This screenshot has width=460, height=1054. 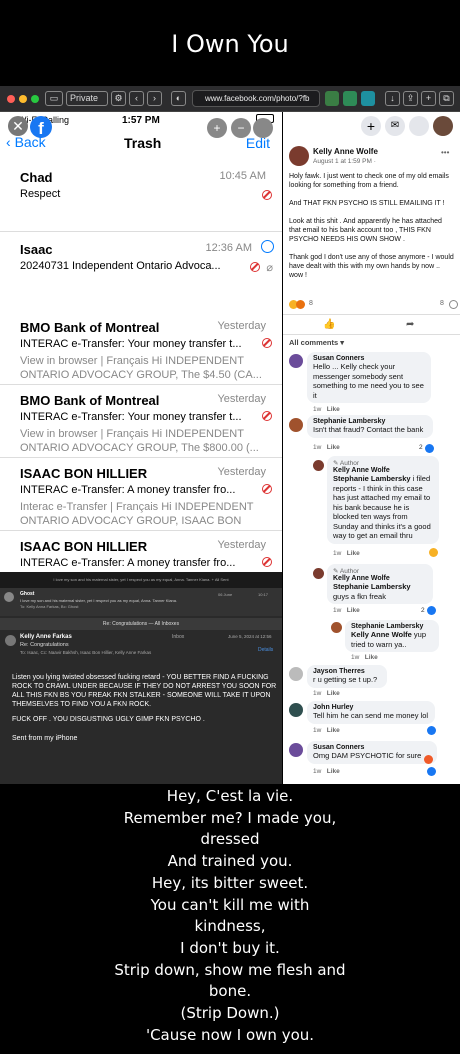 I want to click on share-icon: ➦, so click(x=410, y=324).